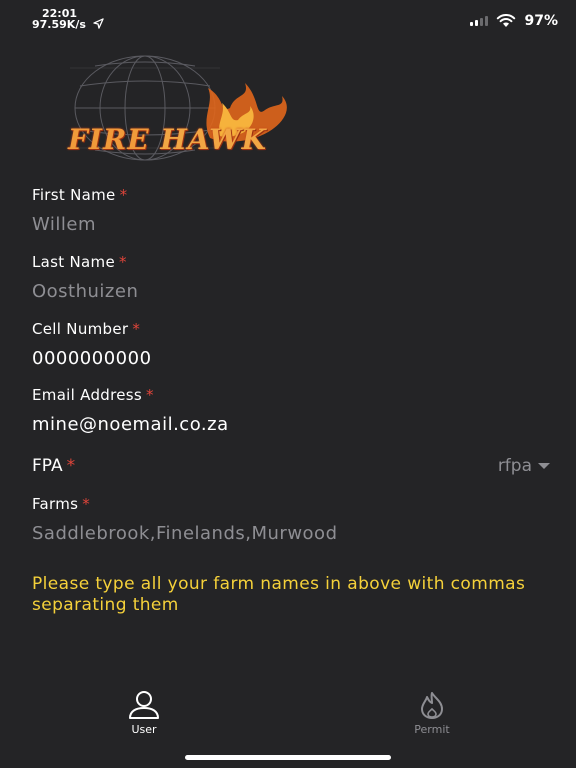  What do you see at coordinates (288, 714) in the screenshot?
I see `tab-bar: User Permit` at bounding box center [288, 714].